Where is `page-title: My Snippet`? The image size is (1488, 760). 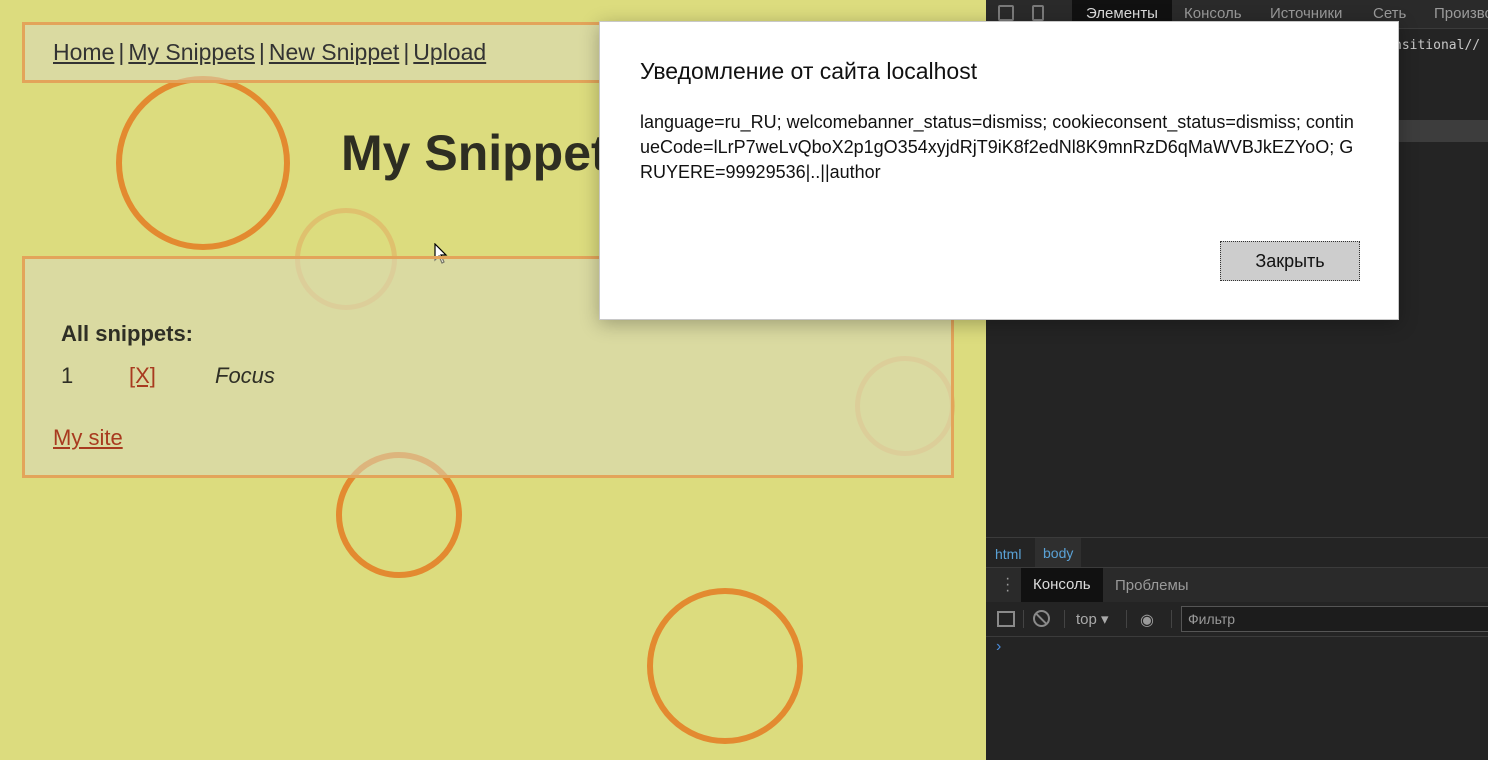 page-title: My Snippet is located at coordinates (474, 153).